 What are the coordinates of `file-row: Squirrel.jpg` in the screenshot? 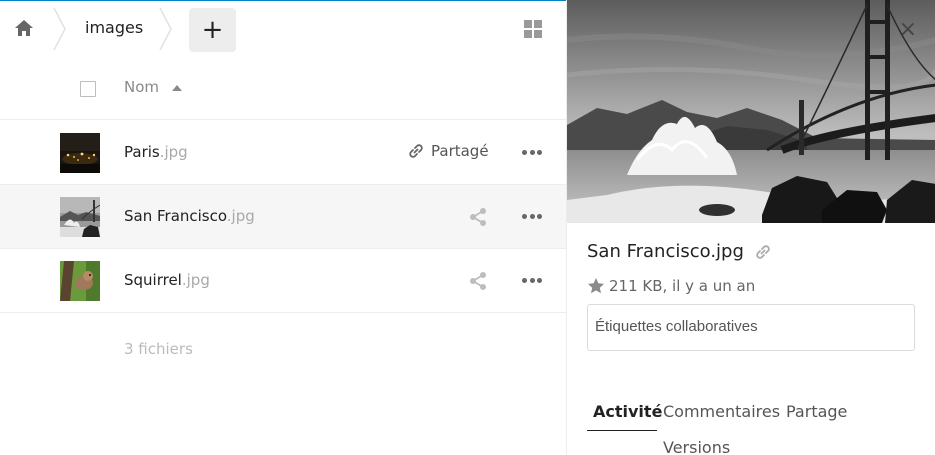 It's located at (283, 281).